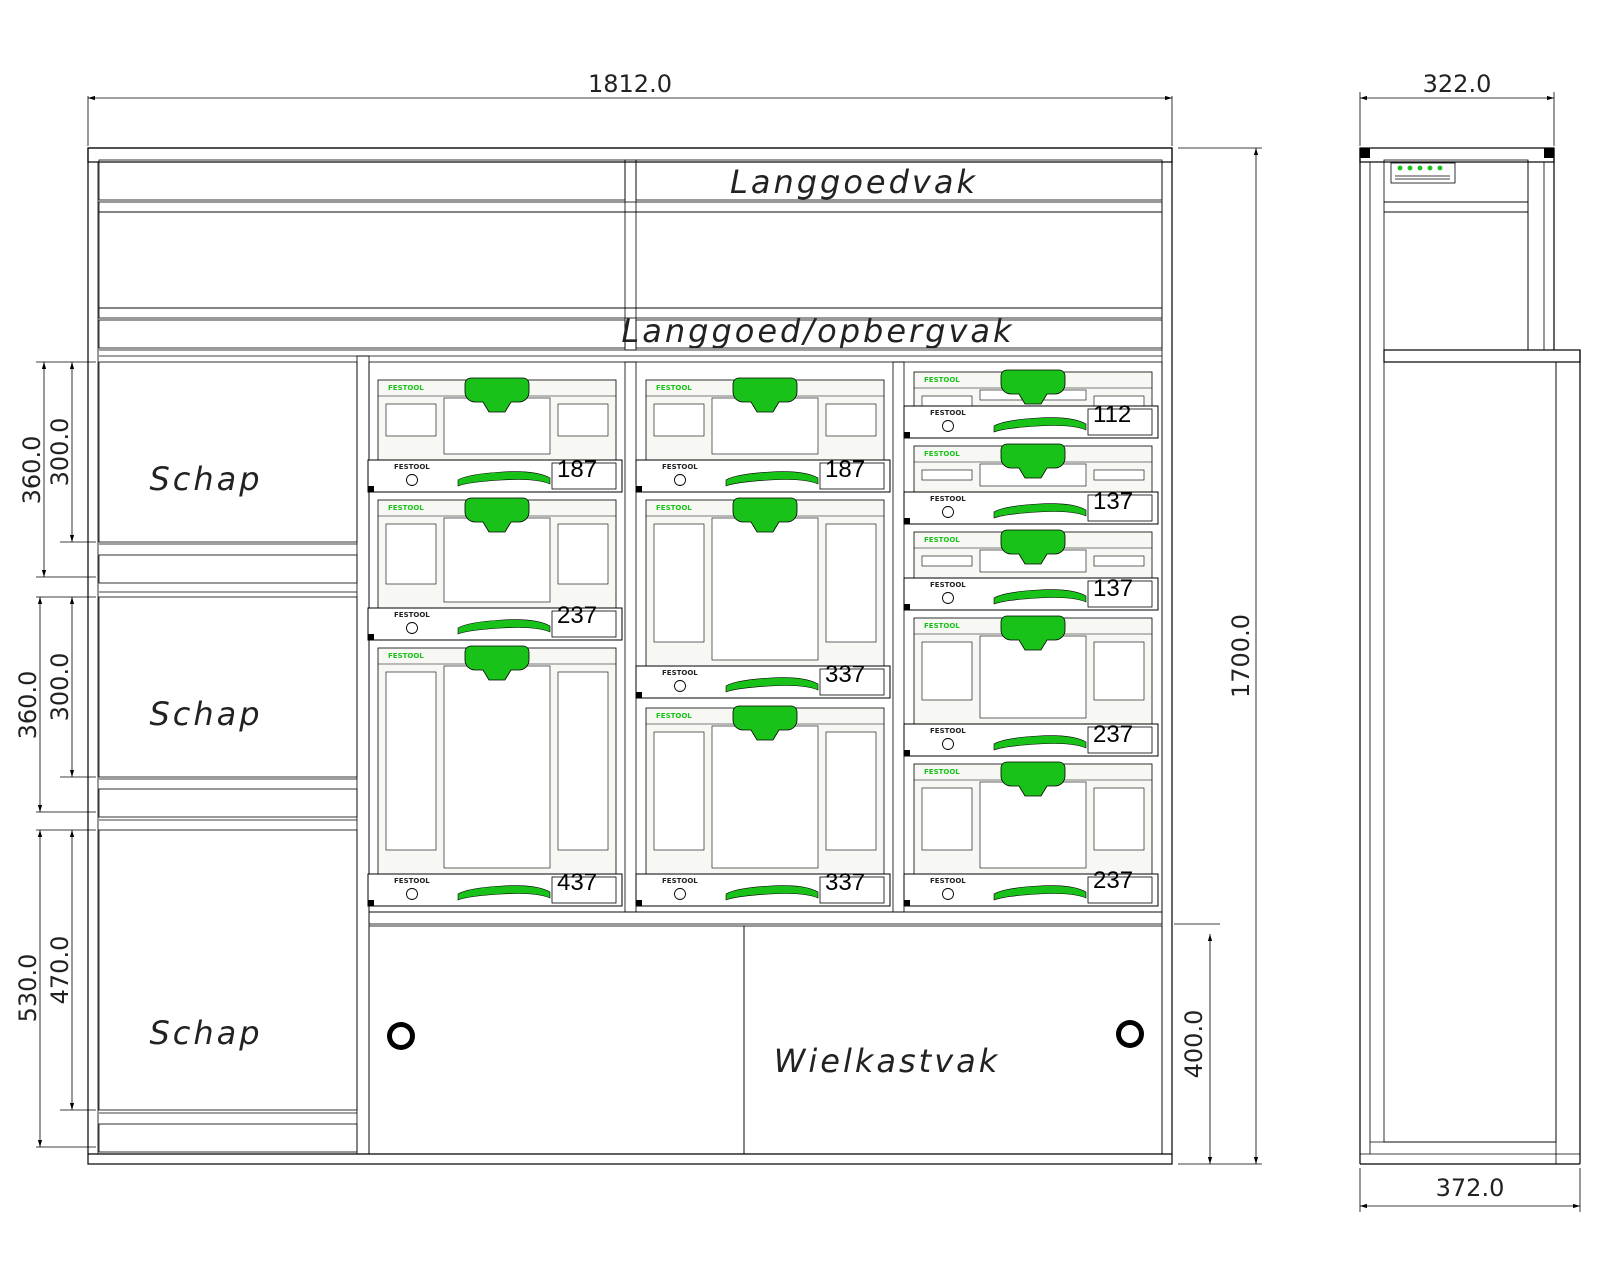 This screenshot has width=1600, height=1280. Describe the element at coordinates (32, 470) in the screenshot. I see `shelf-1-outer-dimension: 360.0` at that location.